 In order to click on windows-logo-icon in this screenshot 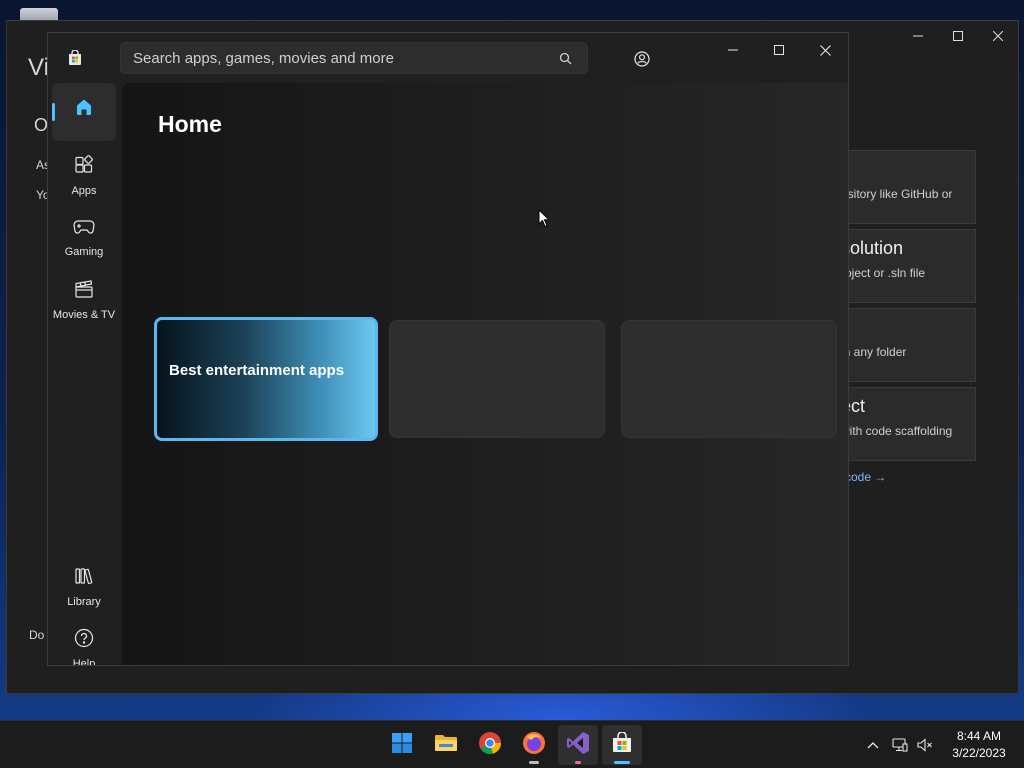, I will do `click(402, 745)`.